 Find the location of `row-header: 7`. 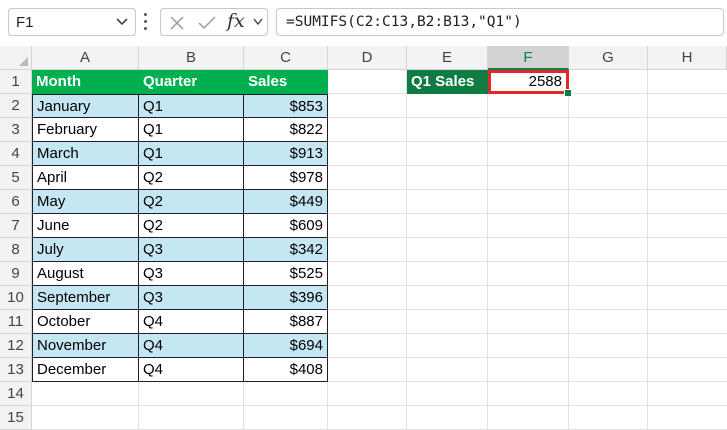

row-header: 7 is located at coordinates (16, 226).